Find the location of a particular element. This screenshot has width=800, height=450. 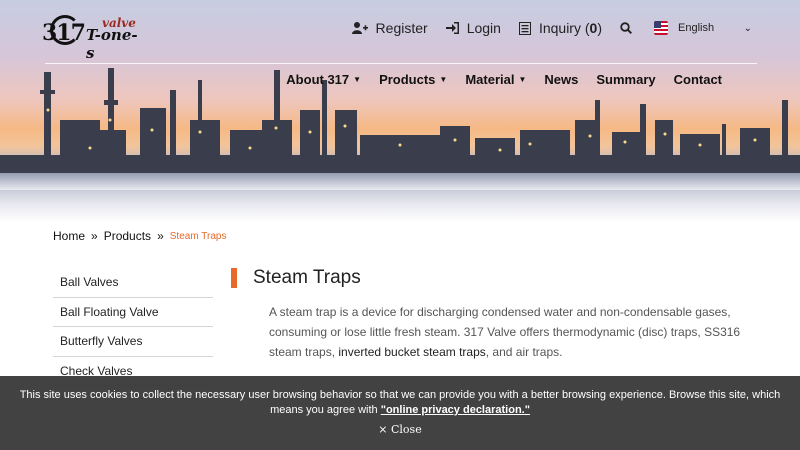

inverted-bucket-link: inverted bucket steam traps is located at coordinates (411, 352).